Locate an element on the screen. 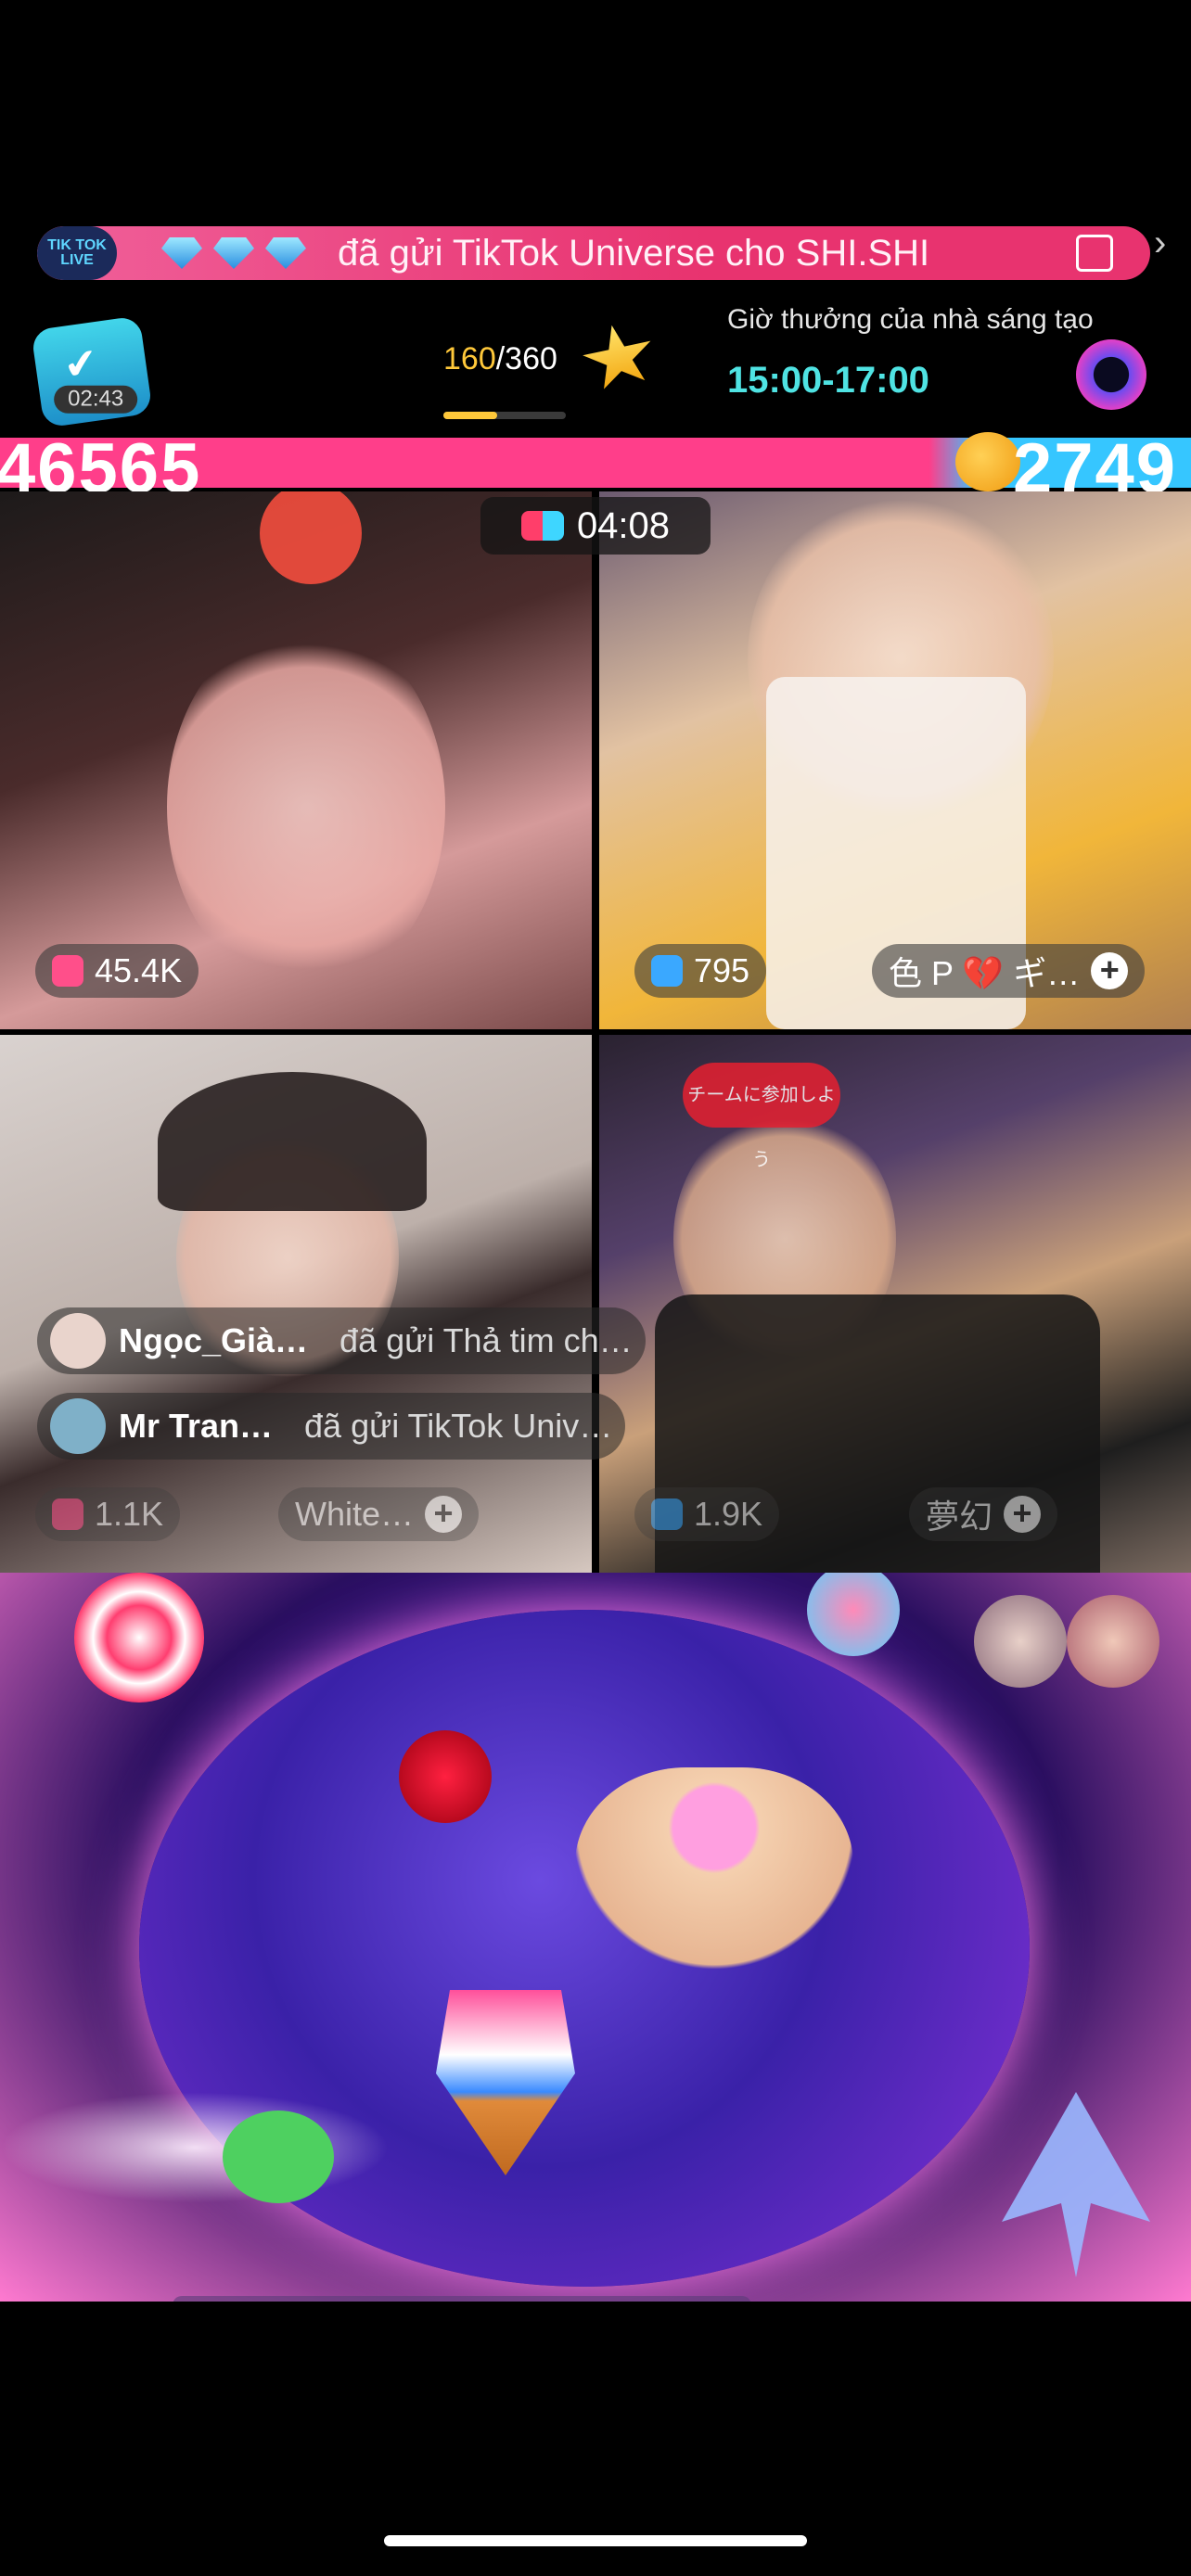  viewer-count-text: 1.1K is located at coordinates (129, 1514).